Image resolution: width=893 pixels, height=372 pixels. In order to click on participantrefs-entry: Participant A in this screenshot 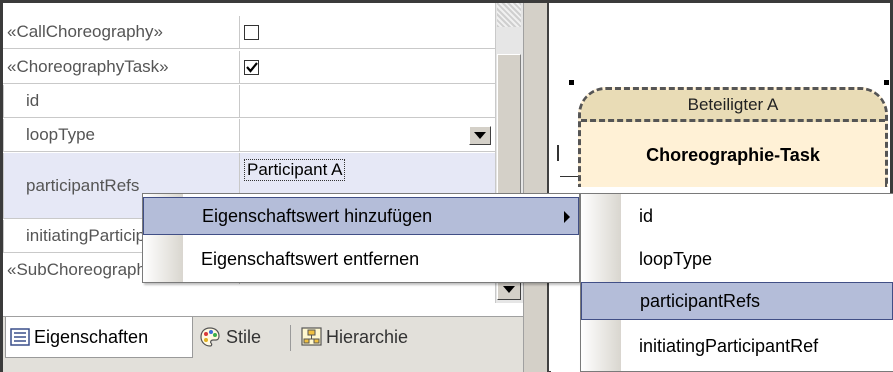, I will do `click(295, 170)`.